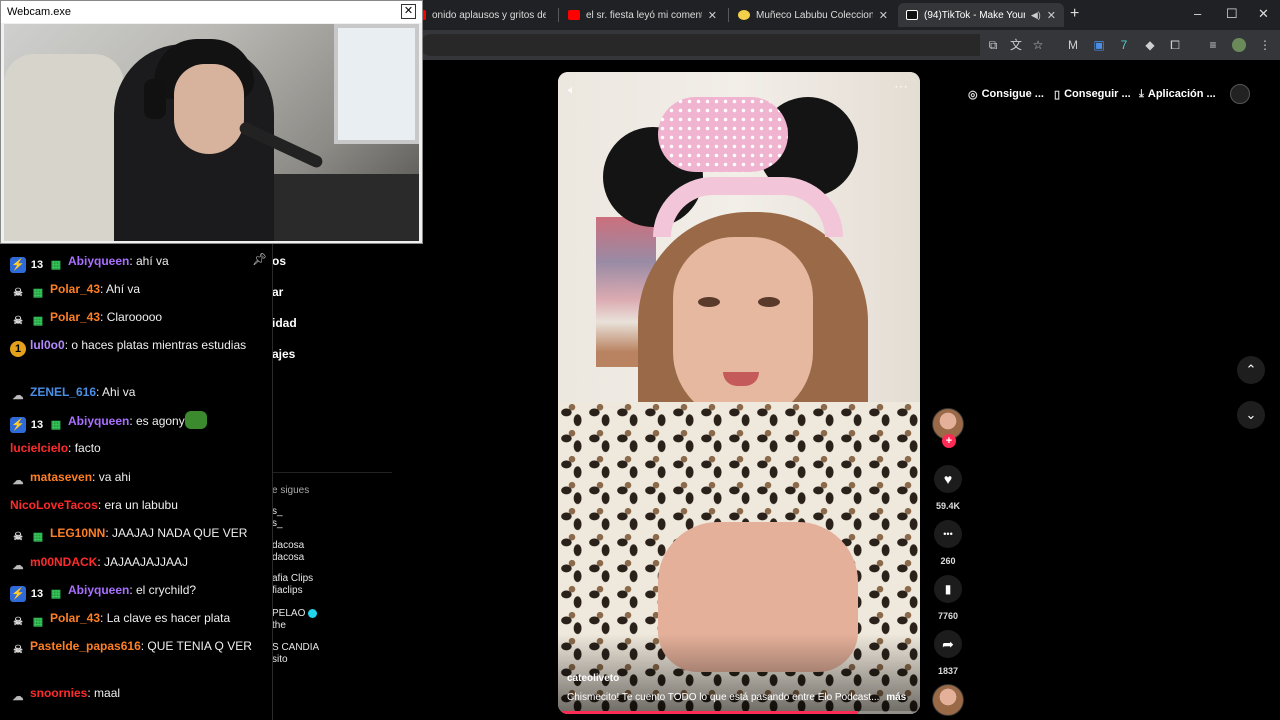 Image resolution: width=1280 pixels, height=720 pixels. Describe the element at coordinates (85, 646) in the screenshot. I see `chat-username: Pastelde_papas616` at that location.